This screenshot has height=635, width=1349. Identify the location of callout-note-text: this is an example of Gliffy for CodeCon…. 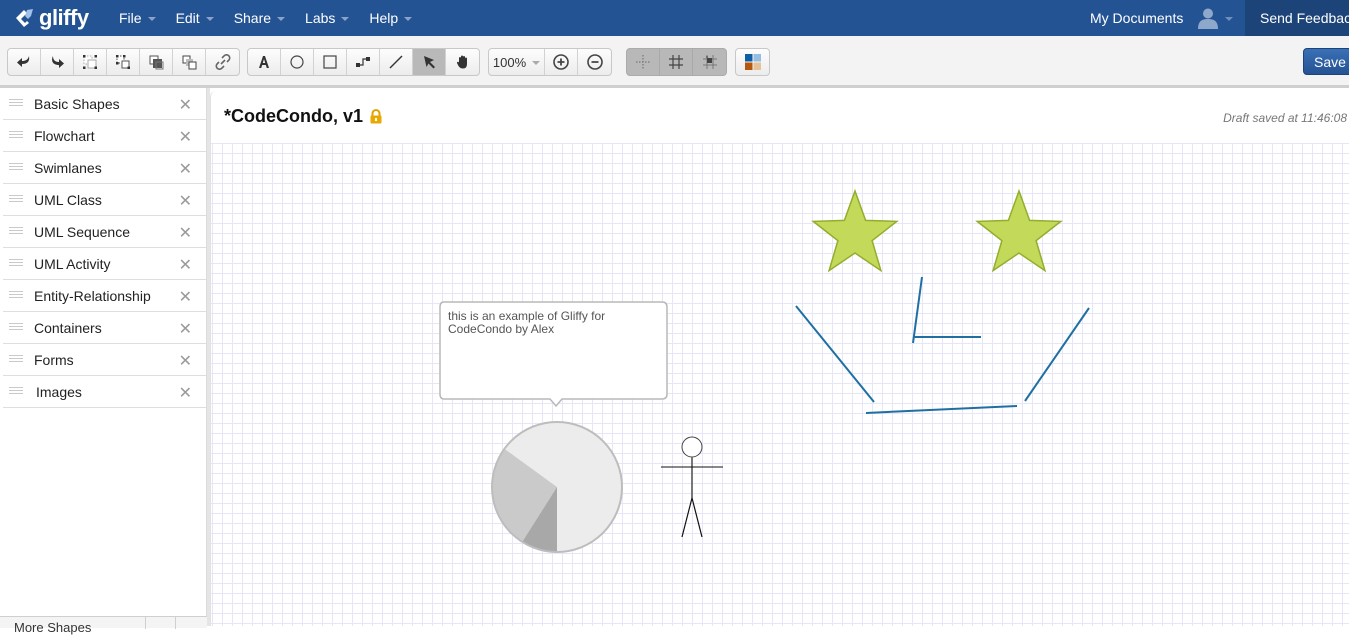
(553, 323).